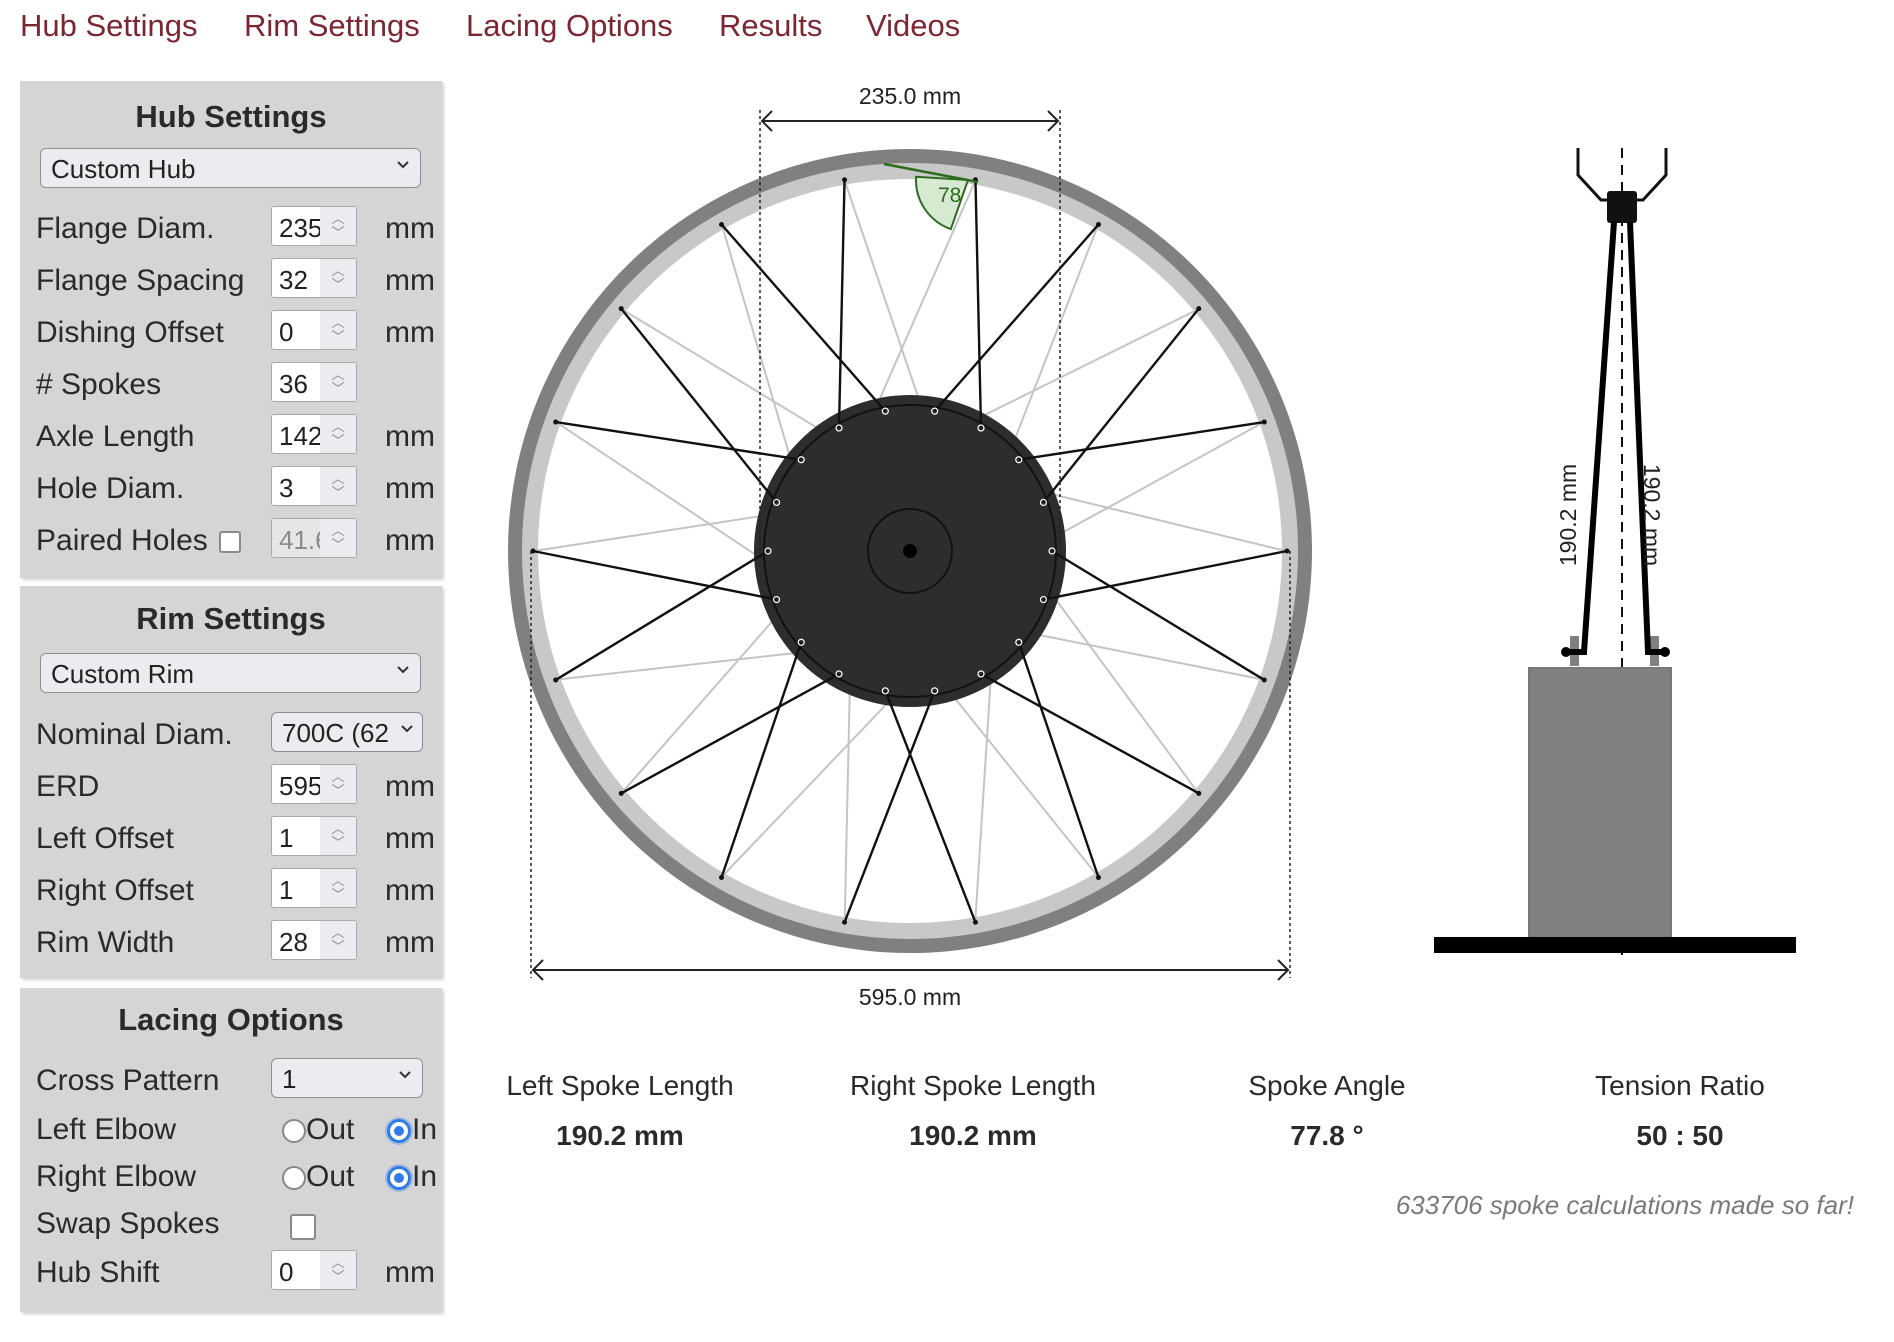  I want to click on rim-width-input: 28 ︿ ﹀, so click(314, 940).